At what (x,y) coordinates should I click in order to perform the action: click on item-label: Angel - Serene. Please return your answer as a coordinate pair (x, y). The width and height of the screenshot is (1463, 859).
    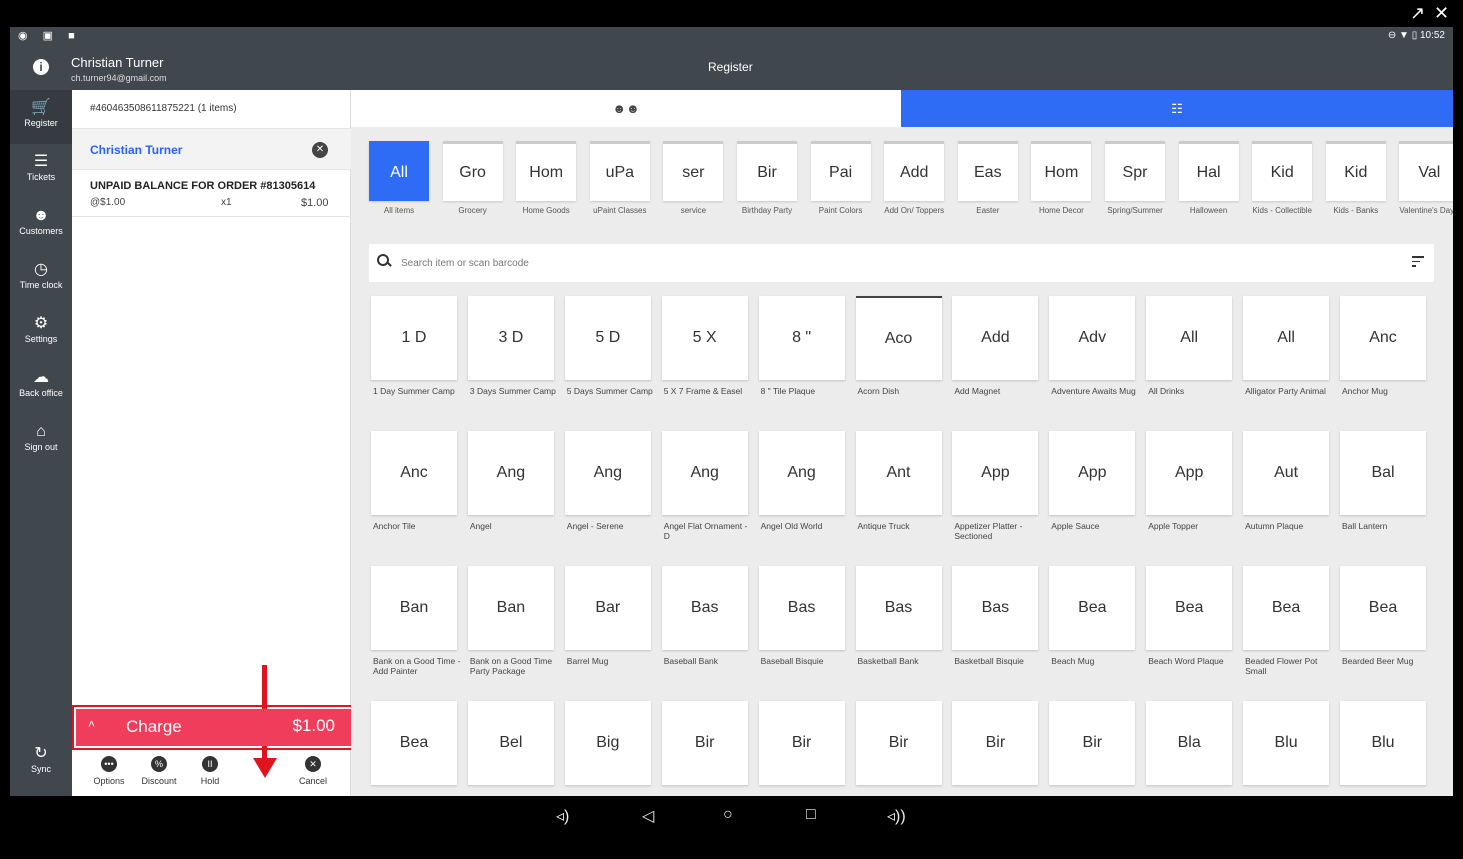
    Looking at the image, I should click on (595, 526).